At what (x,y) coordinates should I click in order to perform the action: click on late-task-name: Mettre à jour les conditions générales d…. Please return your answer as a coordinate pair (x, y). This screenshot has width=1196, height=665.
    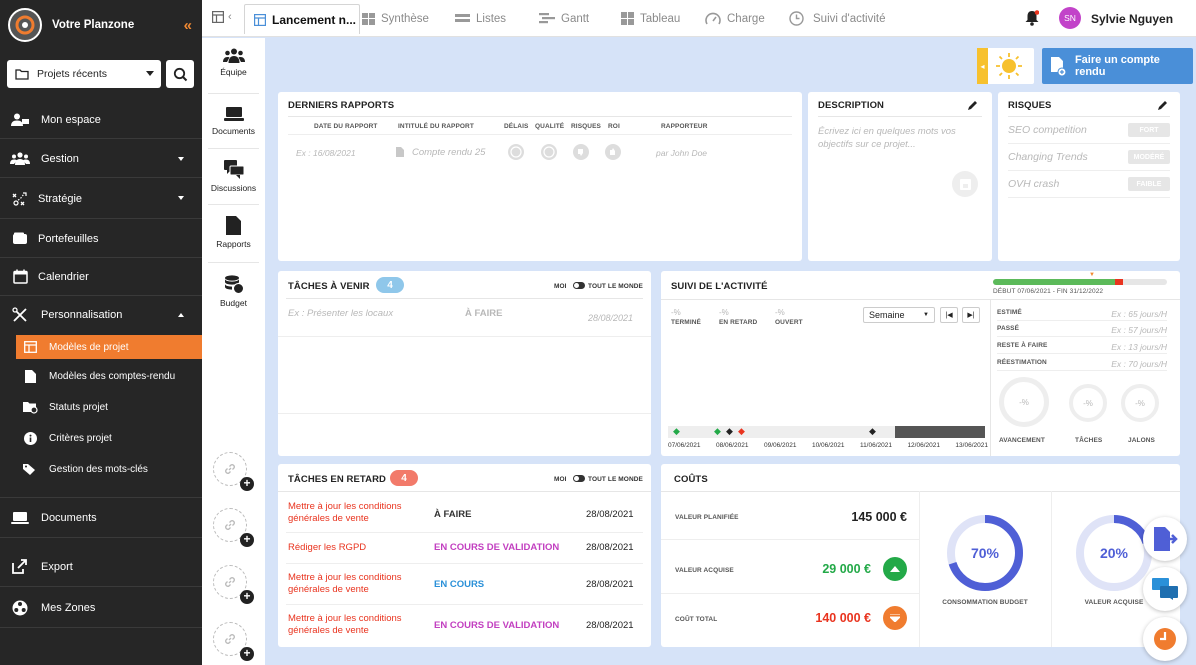
    Looking at the image, I should click on (345, 624).